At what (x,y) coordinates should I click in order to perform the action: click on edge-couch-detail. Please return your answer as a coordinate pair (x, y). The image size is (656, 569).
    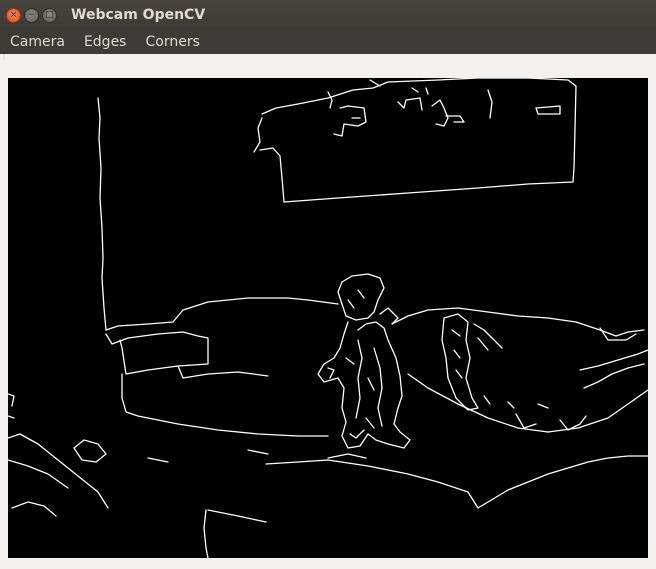
    Looking at the image, I should click on (535, 413).